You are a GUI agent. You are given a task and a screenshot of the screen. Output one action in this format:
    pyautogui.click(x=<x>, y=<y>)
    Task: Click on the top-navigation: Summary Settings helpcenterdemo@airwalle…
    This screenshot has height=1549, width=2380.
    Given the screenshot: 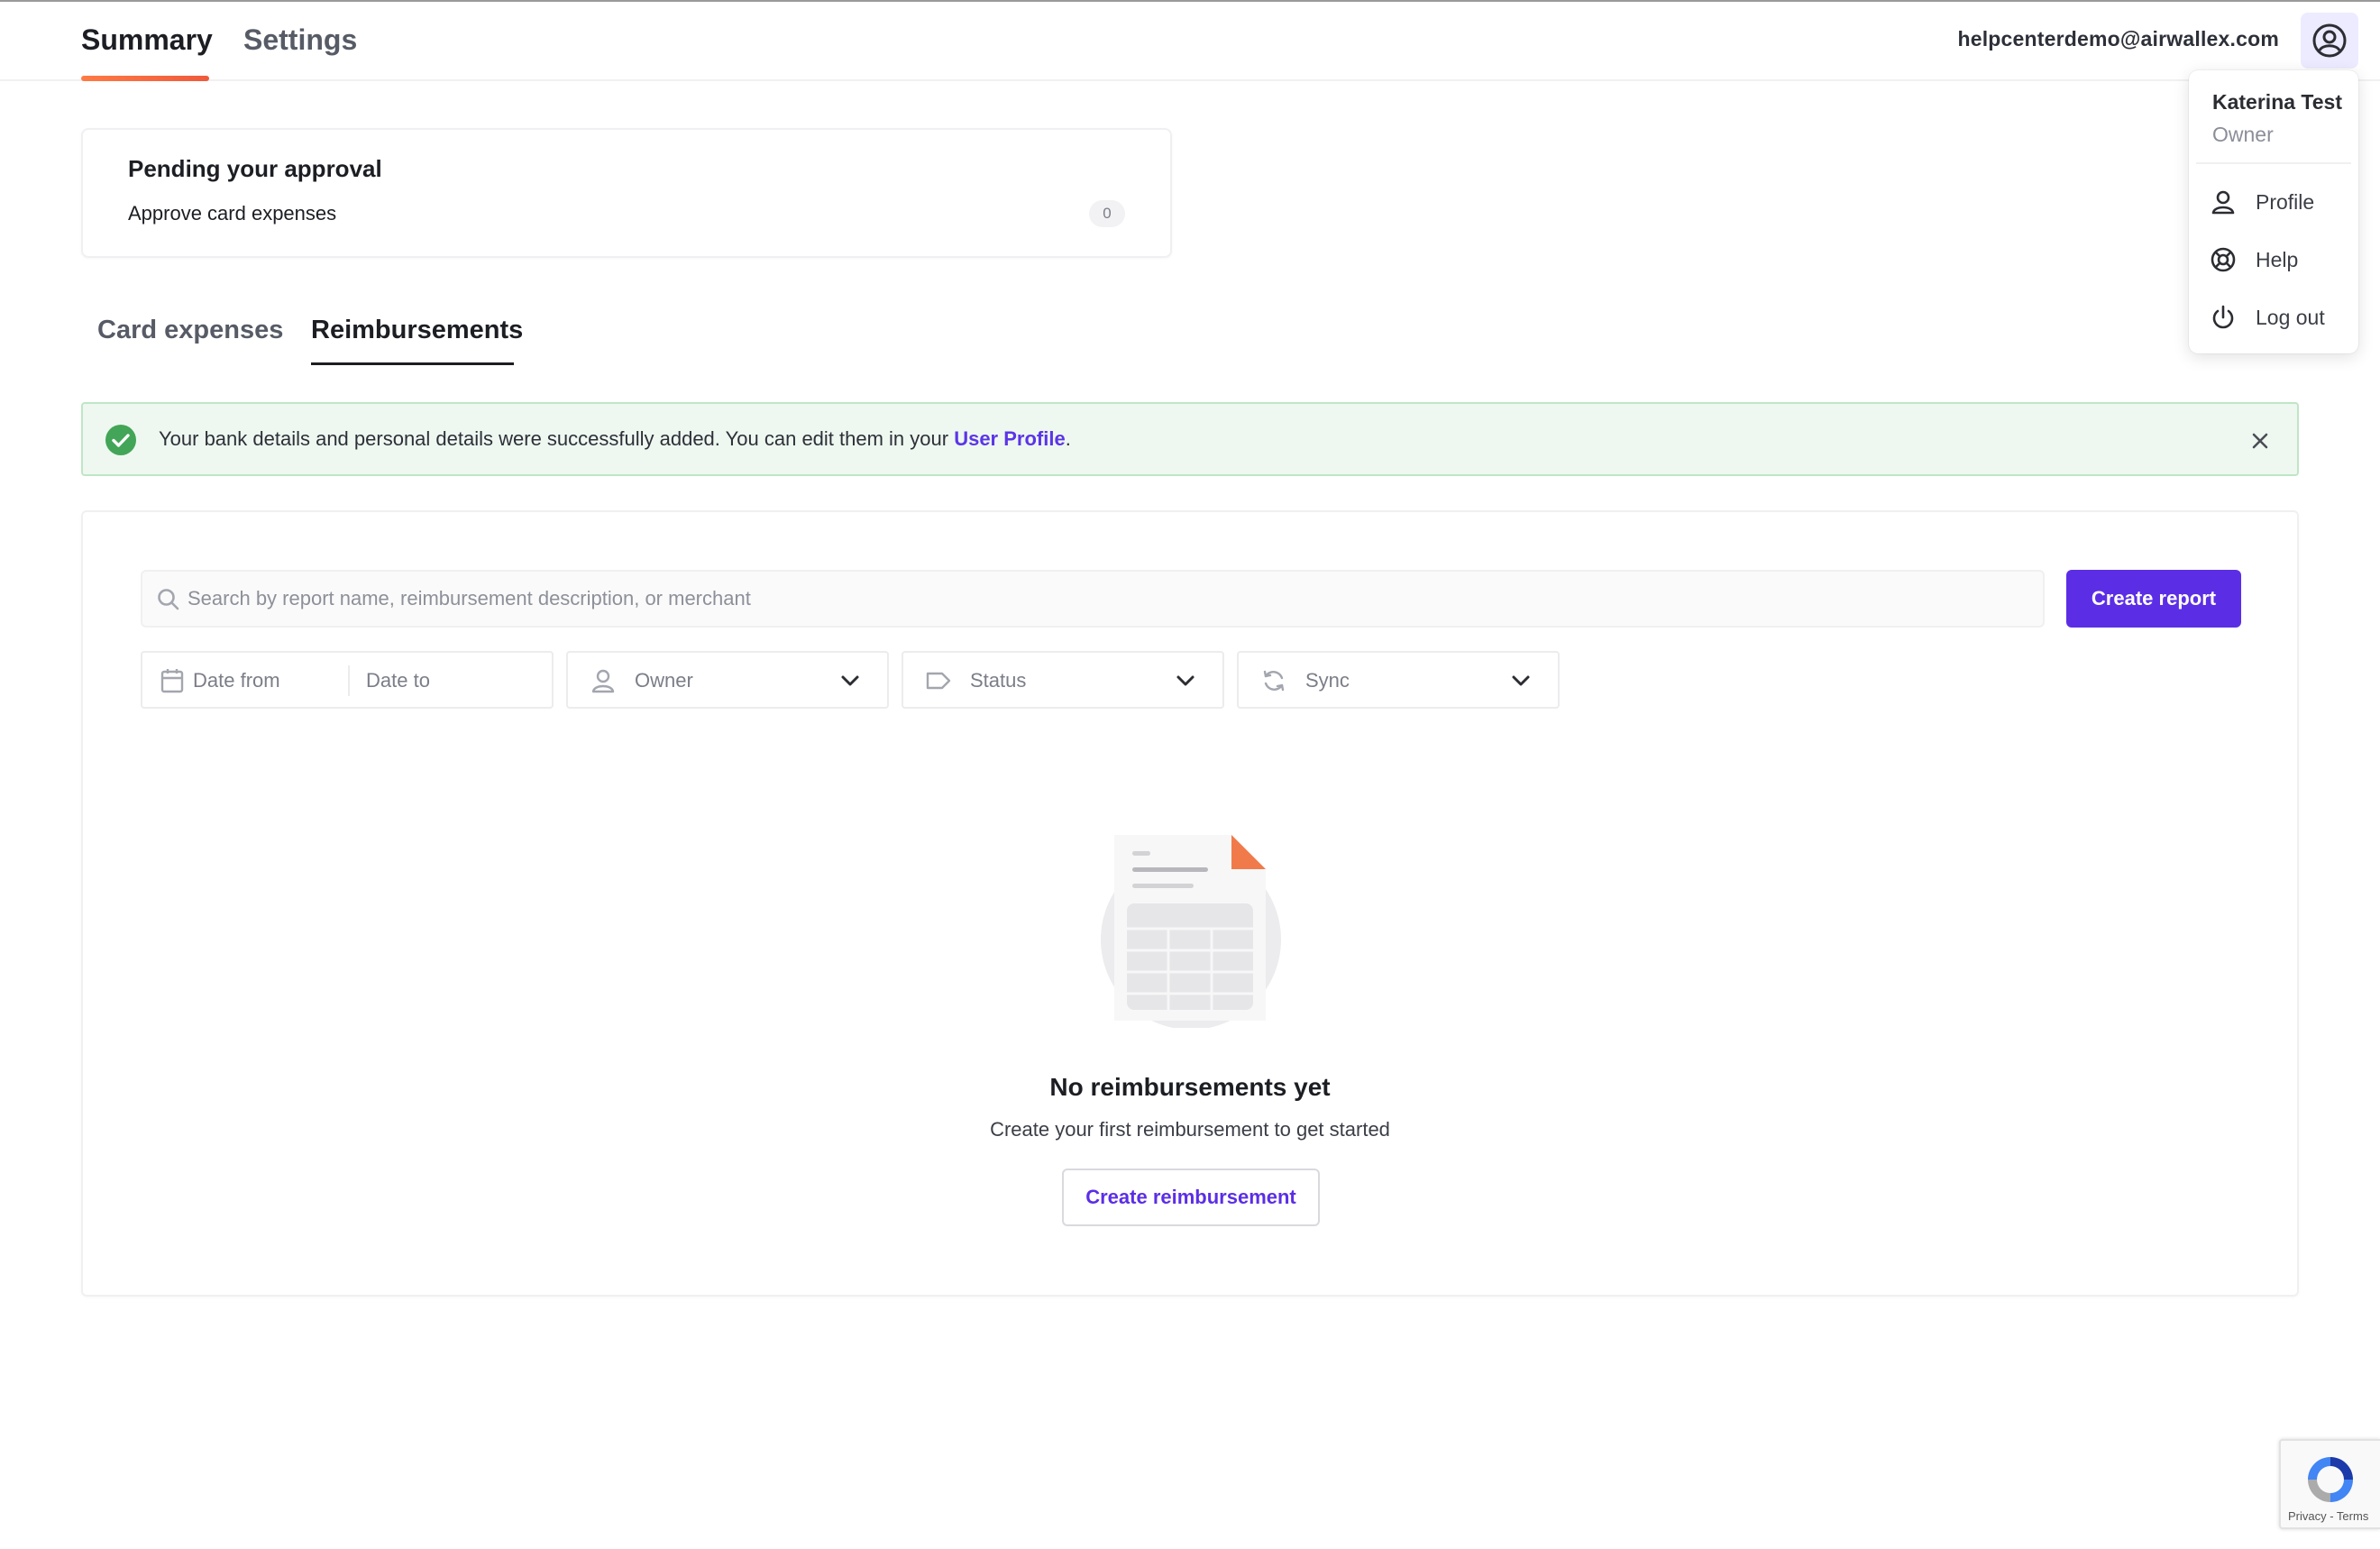 What is the action you would take?
    pyautogui.click(x=1190, y=41)
    